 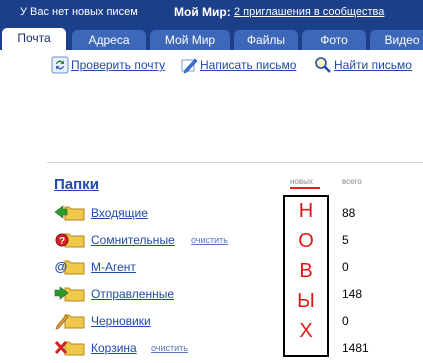 What do you see at coordinates (70, 267) in the screenshot?
I see `agent-folder-icon: @` at bounding box center [70, 267].